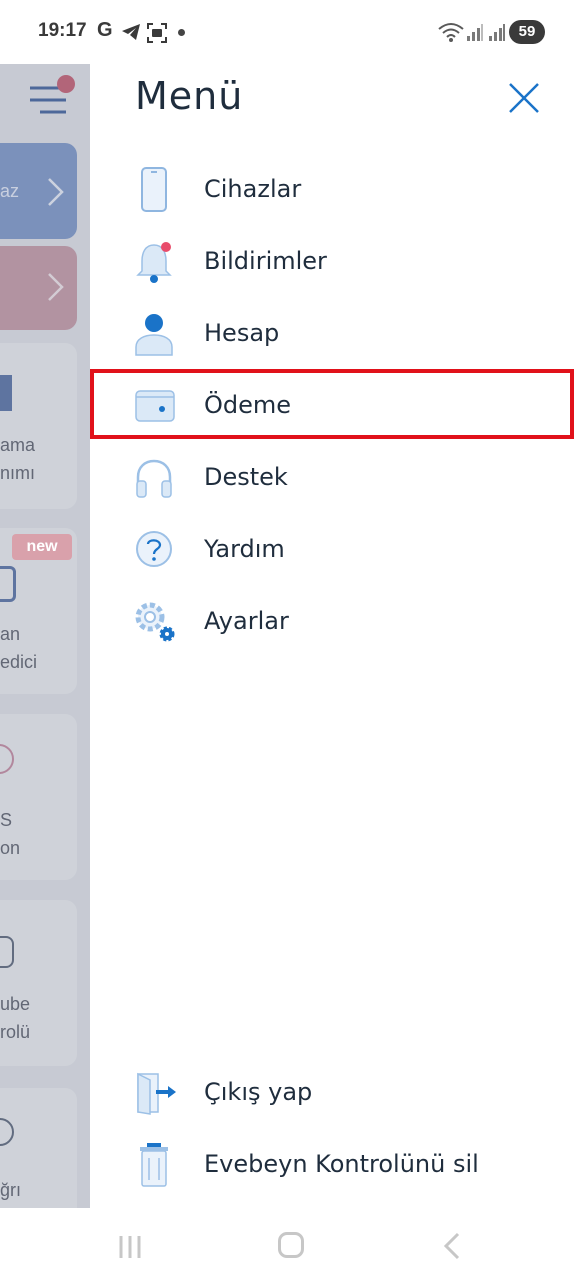 Image resolution: width=576 pixels, height=1280 pixels. What do you see at coordinates (181, 32) in the screenshot?
I see `notification-dot` at bounding box center [181, 32].